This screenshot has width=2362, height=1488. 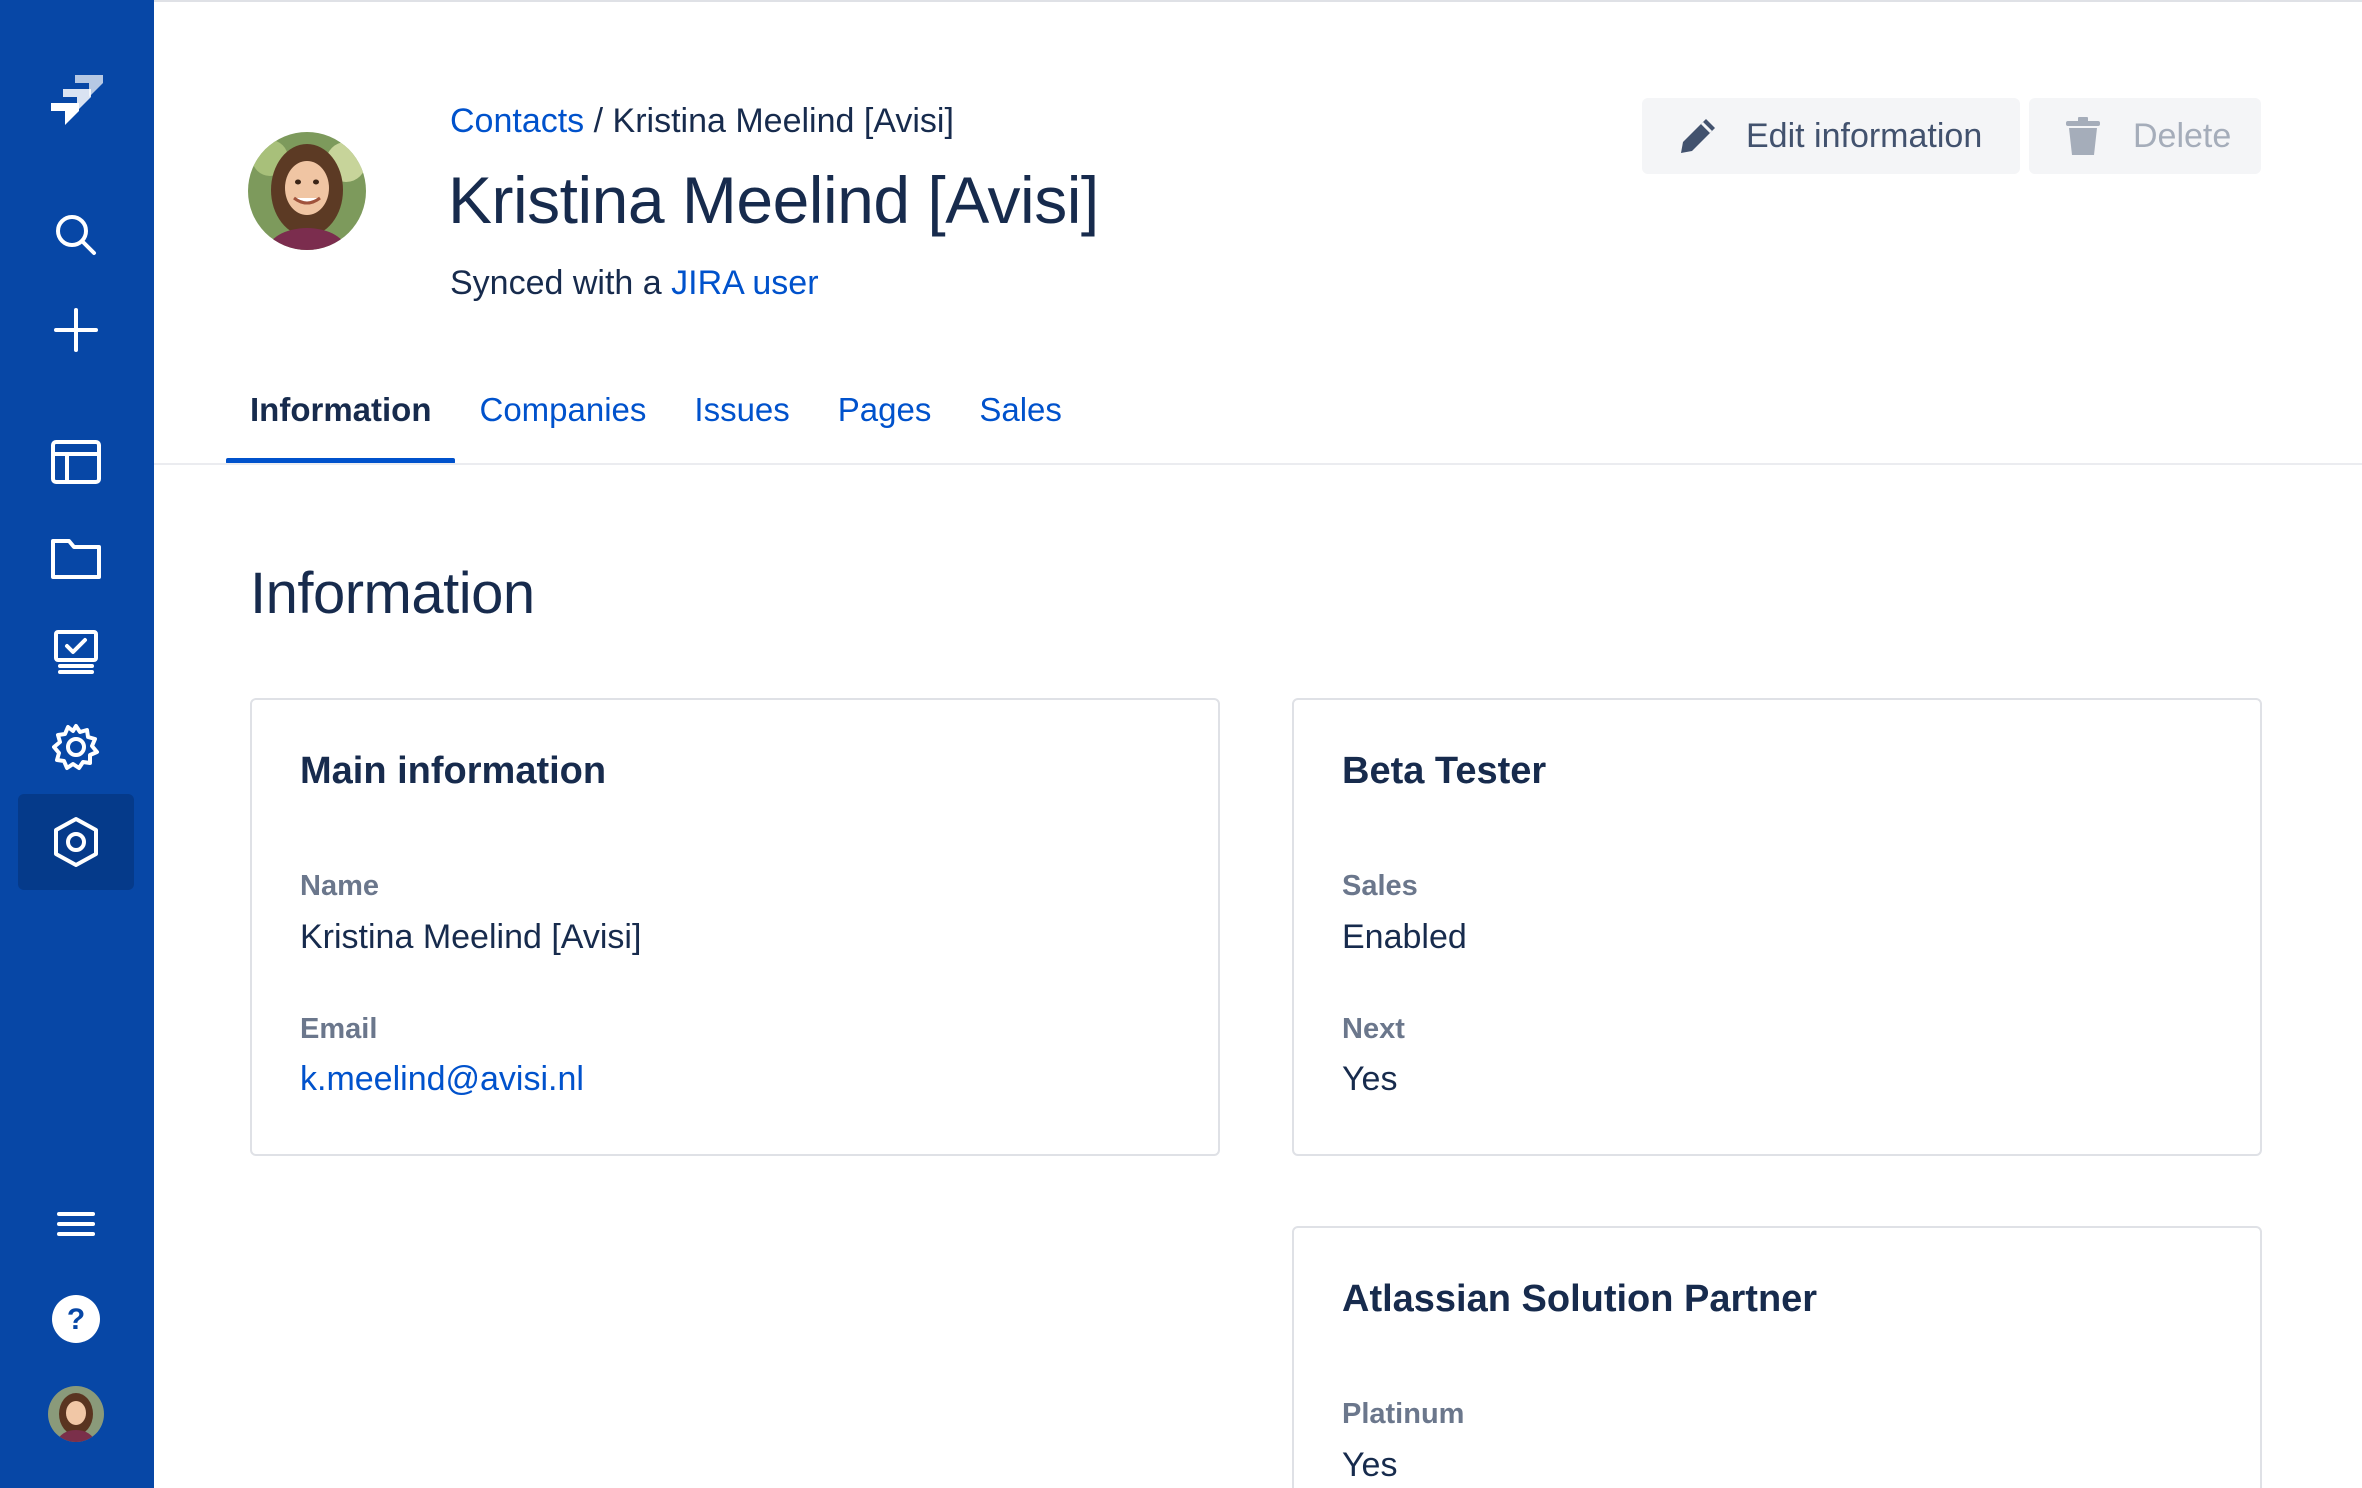 What do you see at coordinates (773, 200) in the screenshot?
I see `page-title: Kristina Meelind [Avisi]` at bounding box center [773, 200].